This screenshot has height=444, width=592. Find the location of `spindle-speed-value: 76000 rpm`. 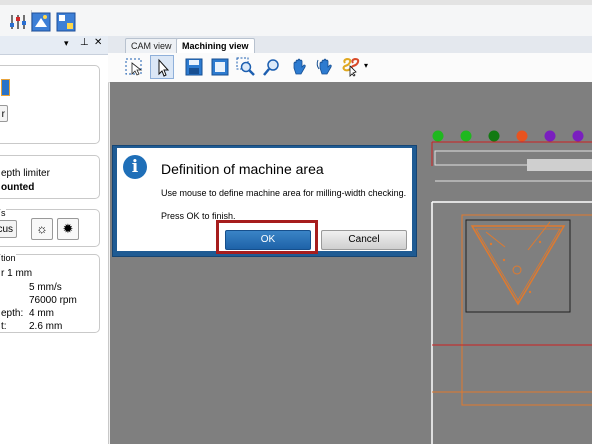

spindle-speed-value: 76000 rpm is located at coordinates (53, 300).